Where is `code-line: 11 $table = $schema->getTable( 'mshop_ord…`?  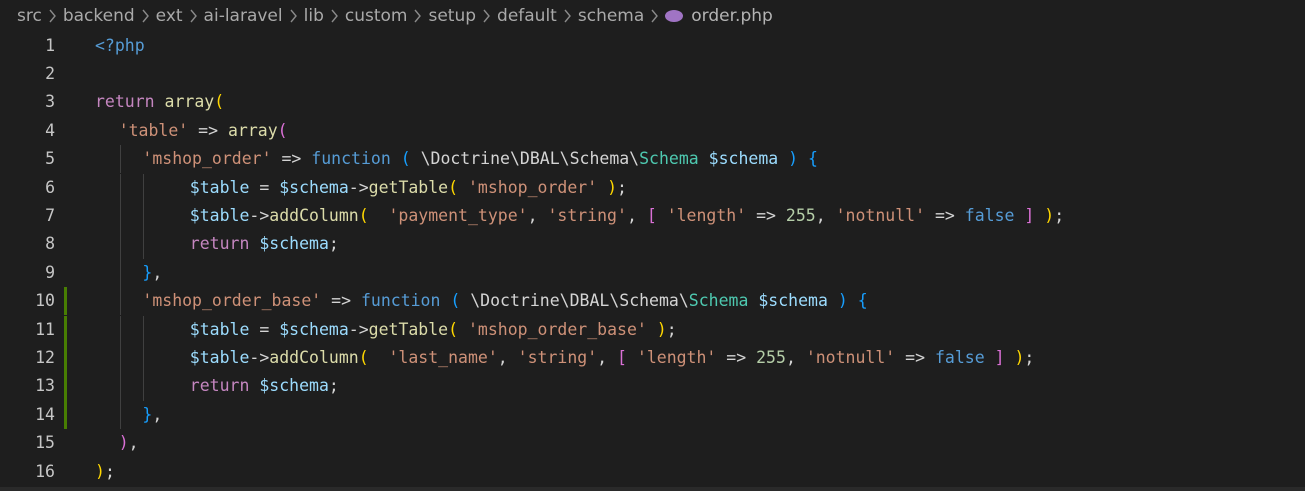
code-line: 11 $table = $schema->getTable( 'mshop_ord… is located at coordinates (652, 329).